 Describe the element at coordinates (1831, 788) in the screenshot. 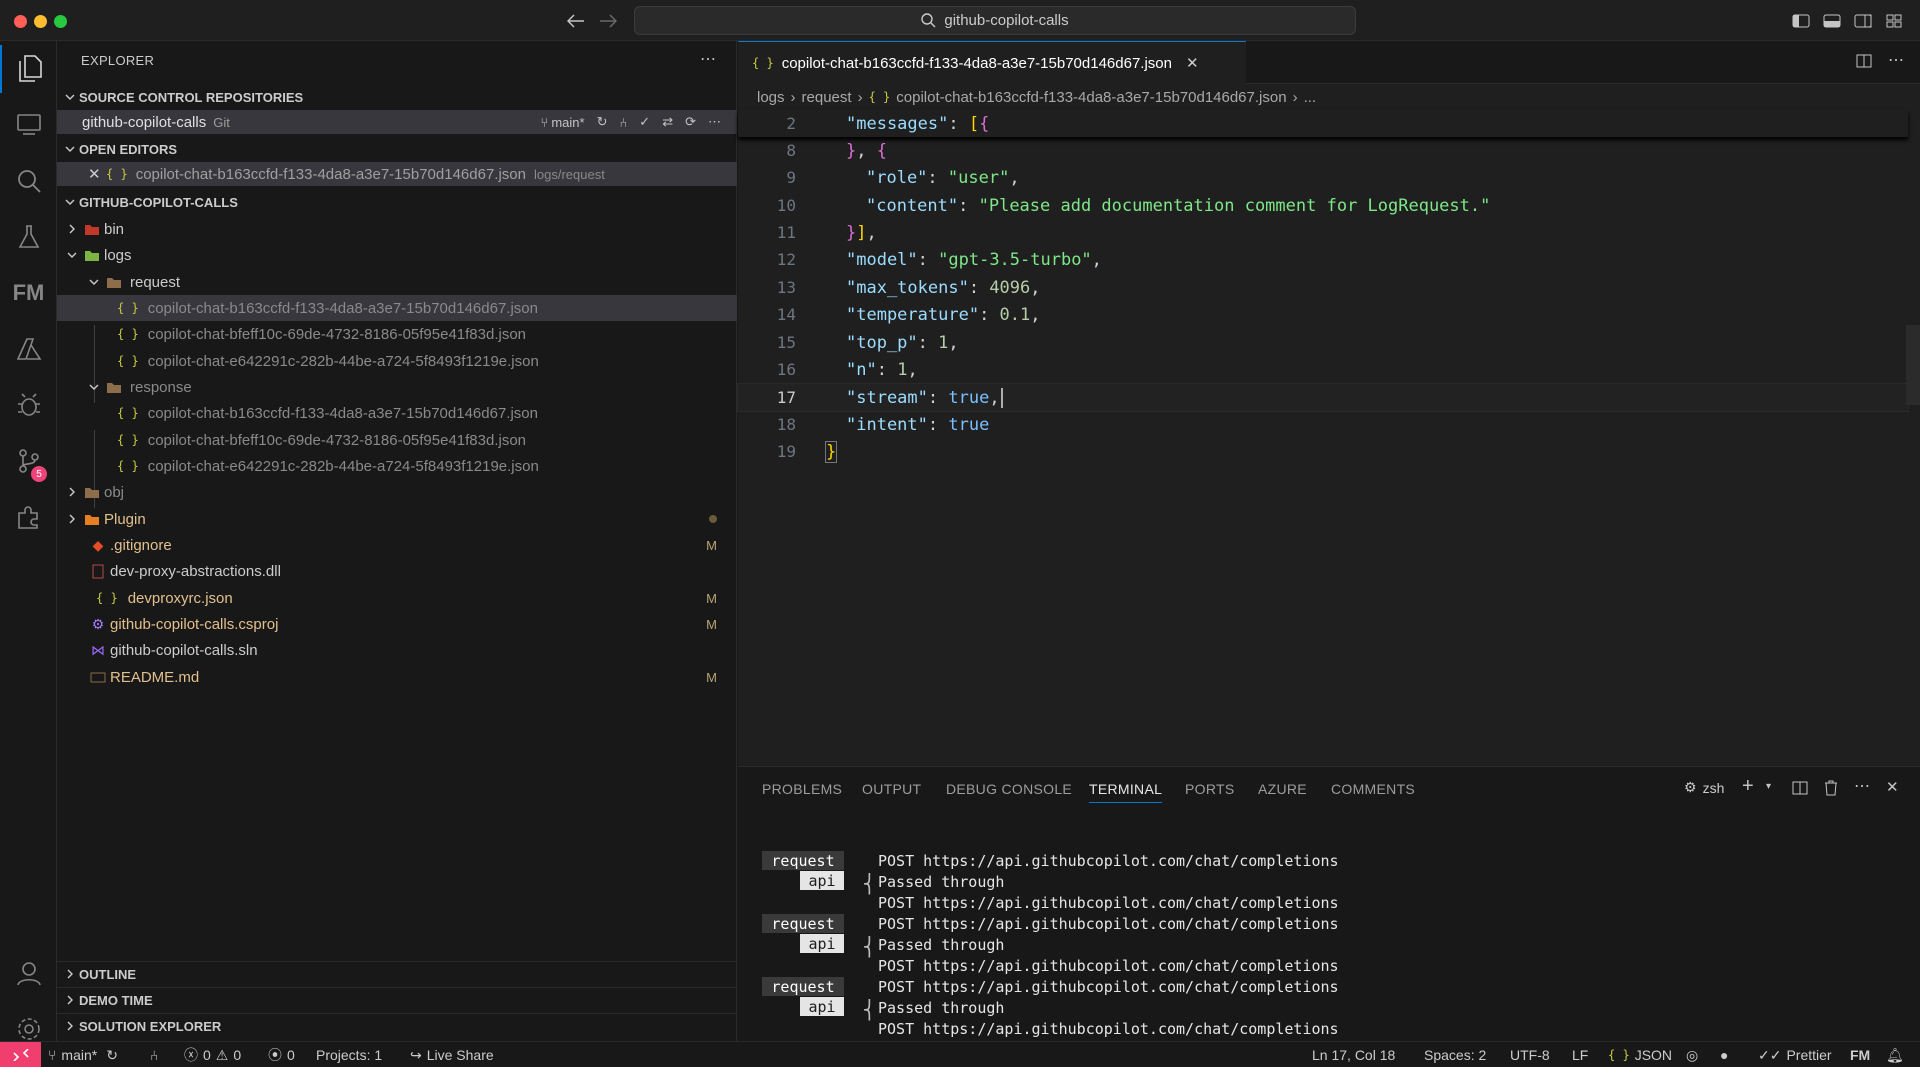

I see `trash-icon` at that location.